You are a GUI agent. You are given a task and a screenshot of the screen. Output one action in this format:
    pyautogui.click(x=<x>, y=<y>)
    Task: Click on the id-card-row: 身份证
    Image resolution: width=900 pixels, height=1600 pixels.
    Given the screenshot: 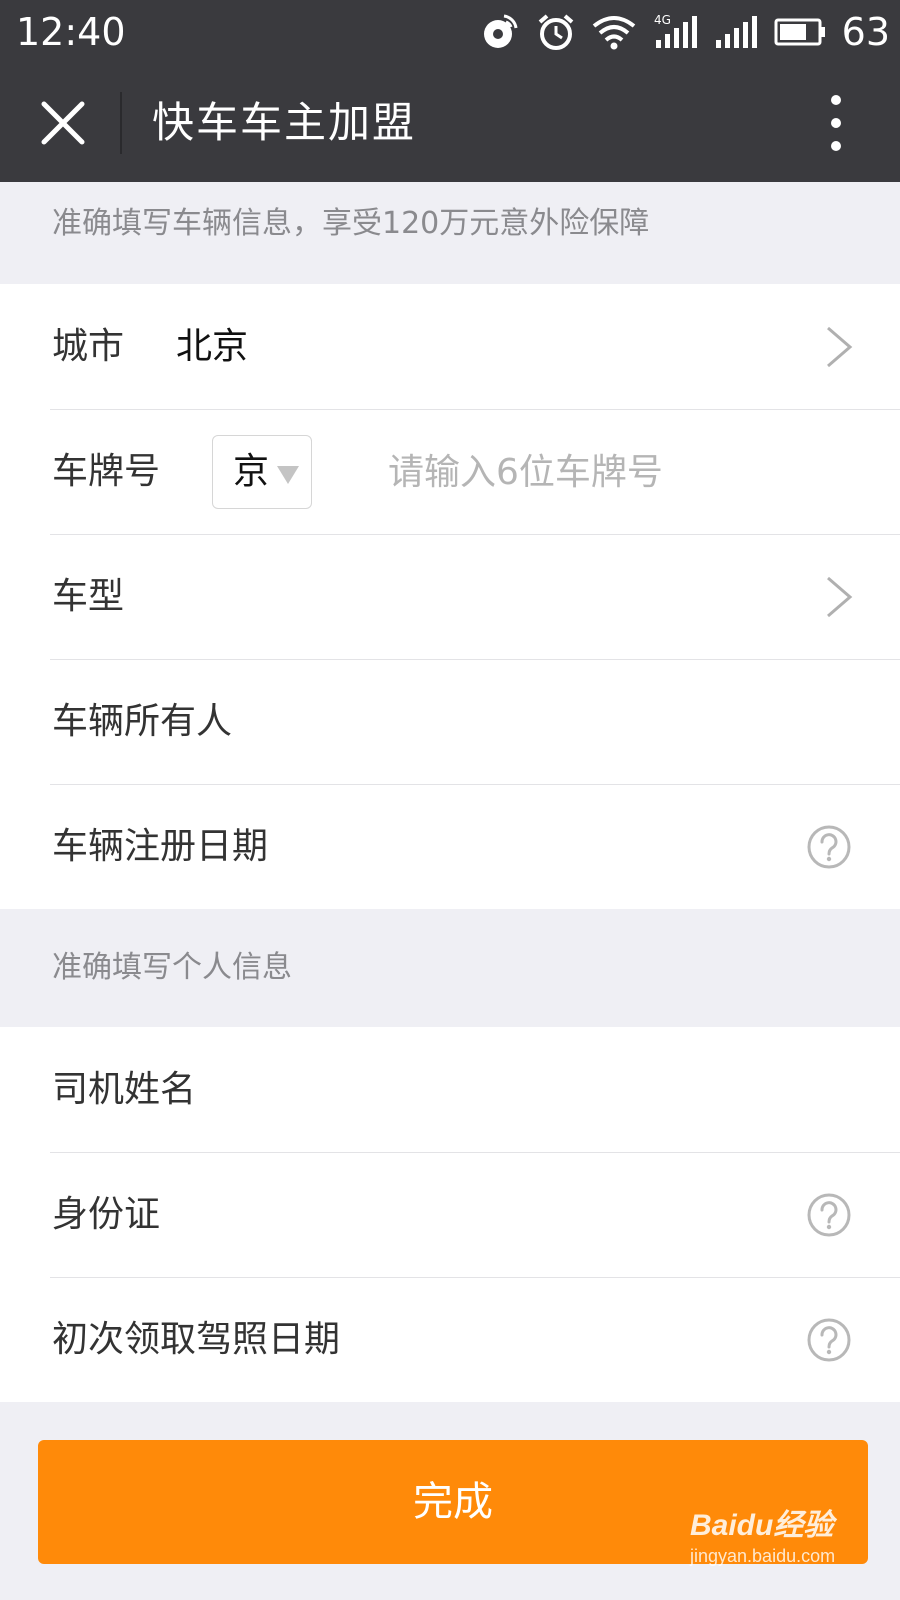 What is the action you would take?
    pyautogui.click(x=450, y=1214)
    